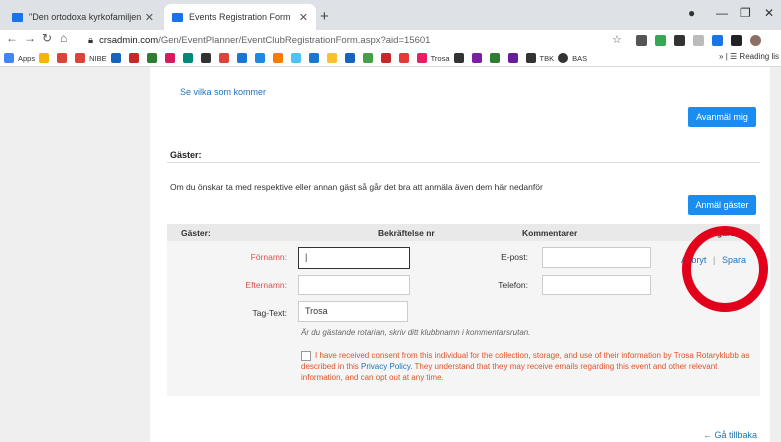 This screenshot has height=442, width=781. Describe the element at coordinates (129, 40) in the screenshot. I see `url-domain: crsadmin.com` at that location.